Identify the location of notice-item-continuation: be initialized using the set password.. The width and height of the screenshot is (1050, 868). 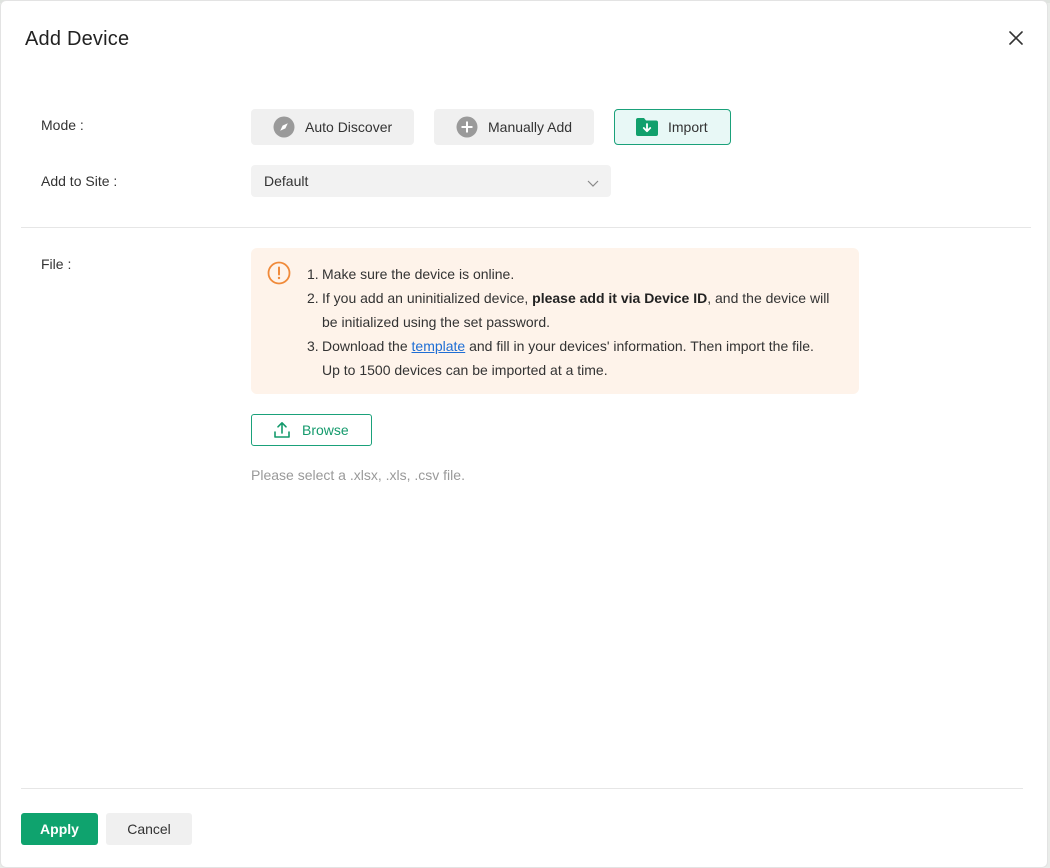
(436, 322).